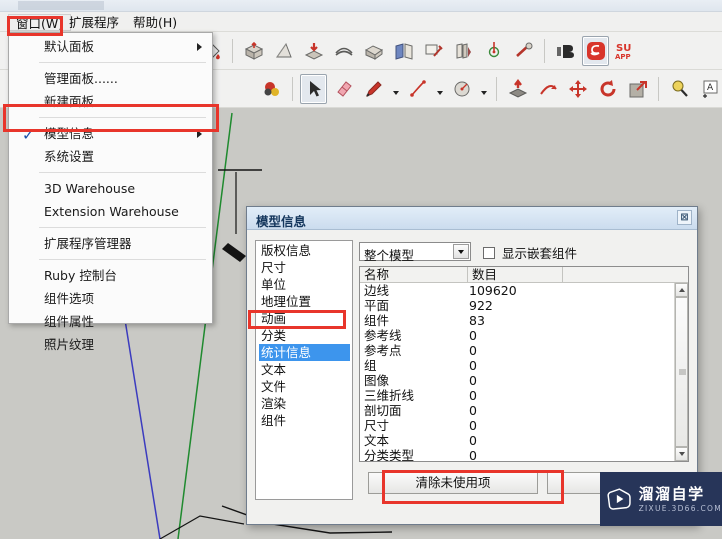  Describe the element at coordinates (69, 344) in the screenshot. I see `menu-item-label: 照片纹理` at that location.